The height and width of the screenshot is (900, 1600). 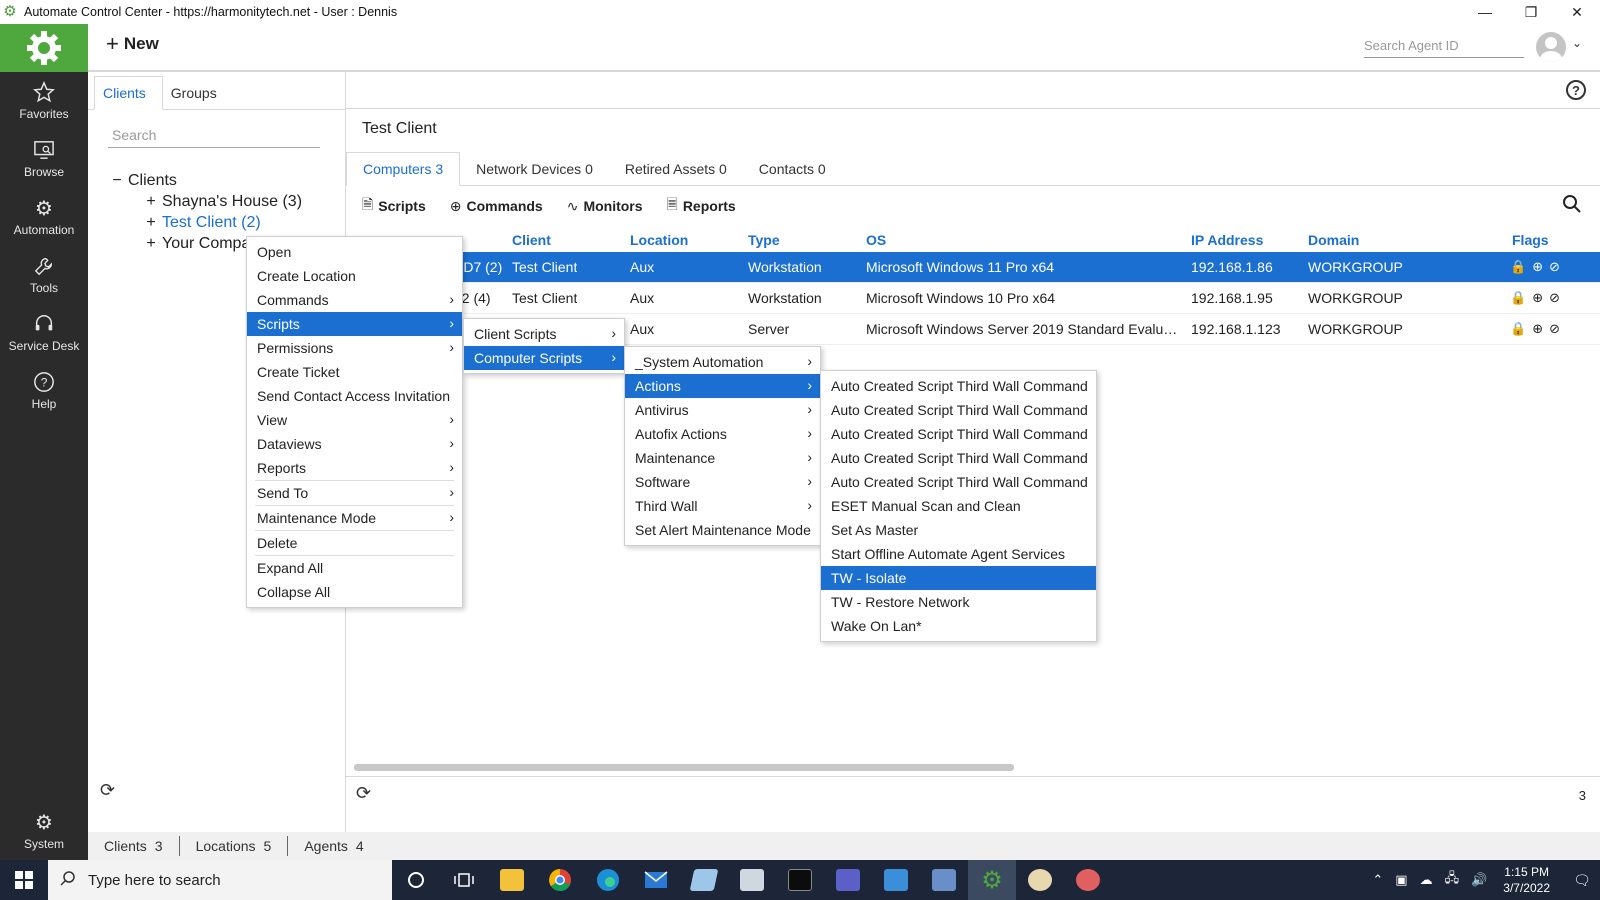 I want to click on network-icon: 🖧, so click(x=1452, y=880).